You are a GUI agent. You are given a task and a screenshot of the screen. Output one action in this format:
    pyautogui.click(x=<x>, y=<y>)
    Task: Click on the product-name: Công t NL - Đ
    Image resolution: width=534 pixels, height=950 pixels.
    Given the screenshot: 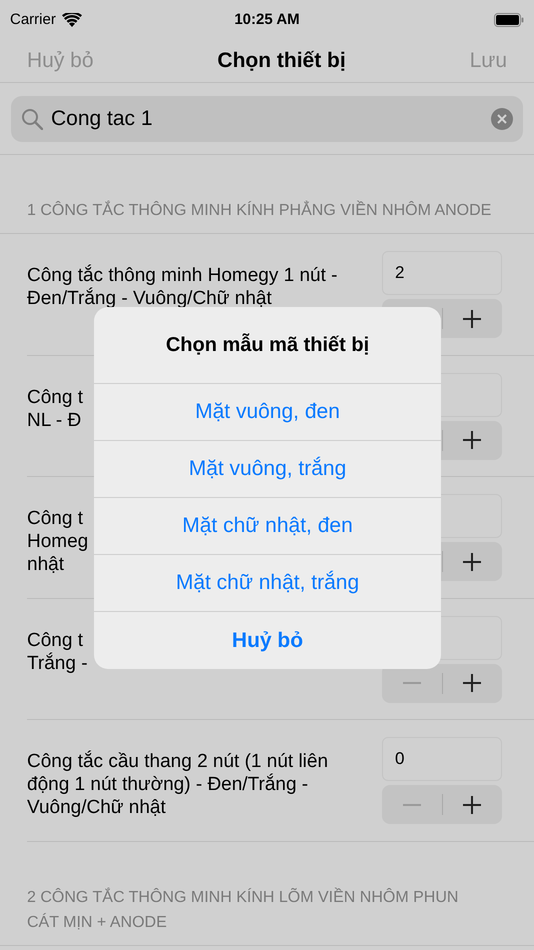 What is the action you would take?
    pyautogui.click(x=55, y=409)
    